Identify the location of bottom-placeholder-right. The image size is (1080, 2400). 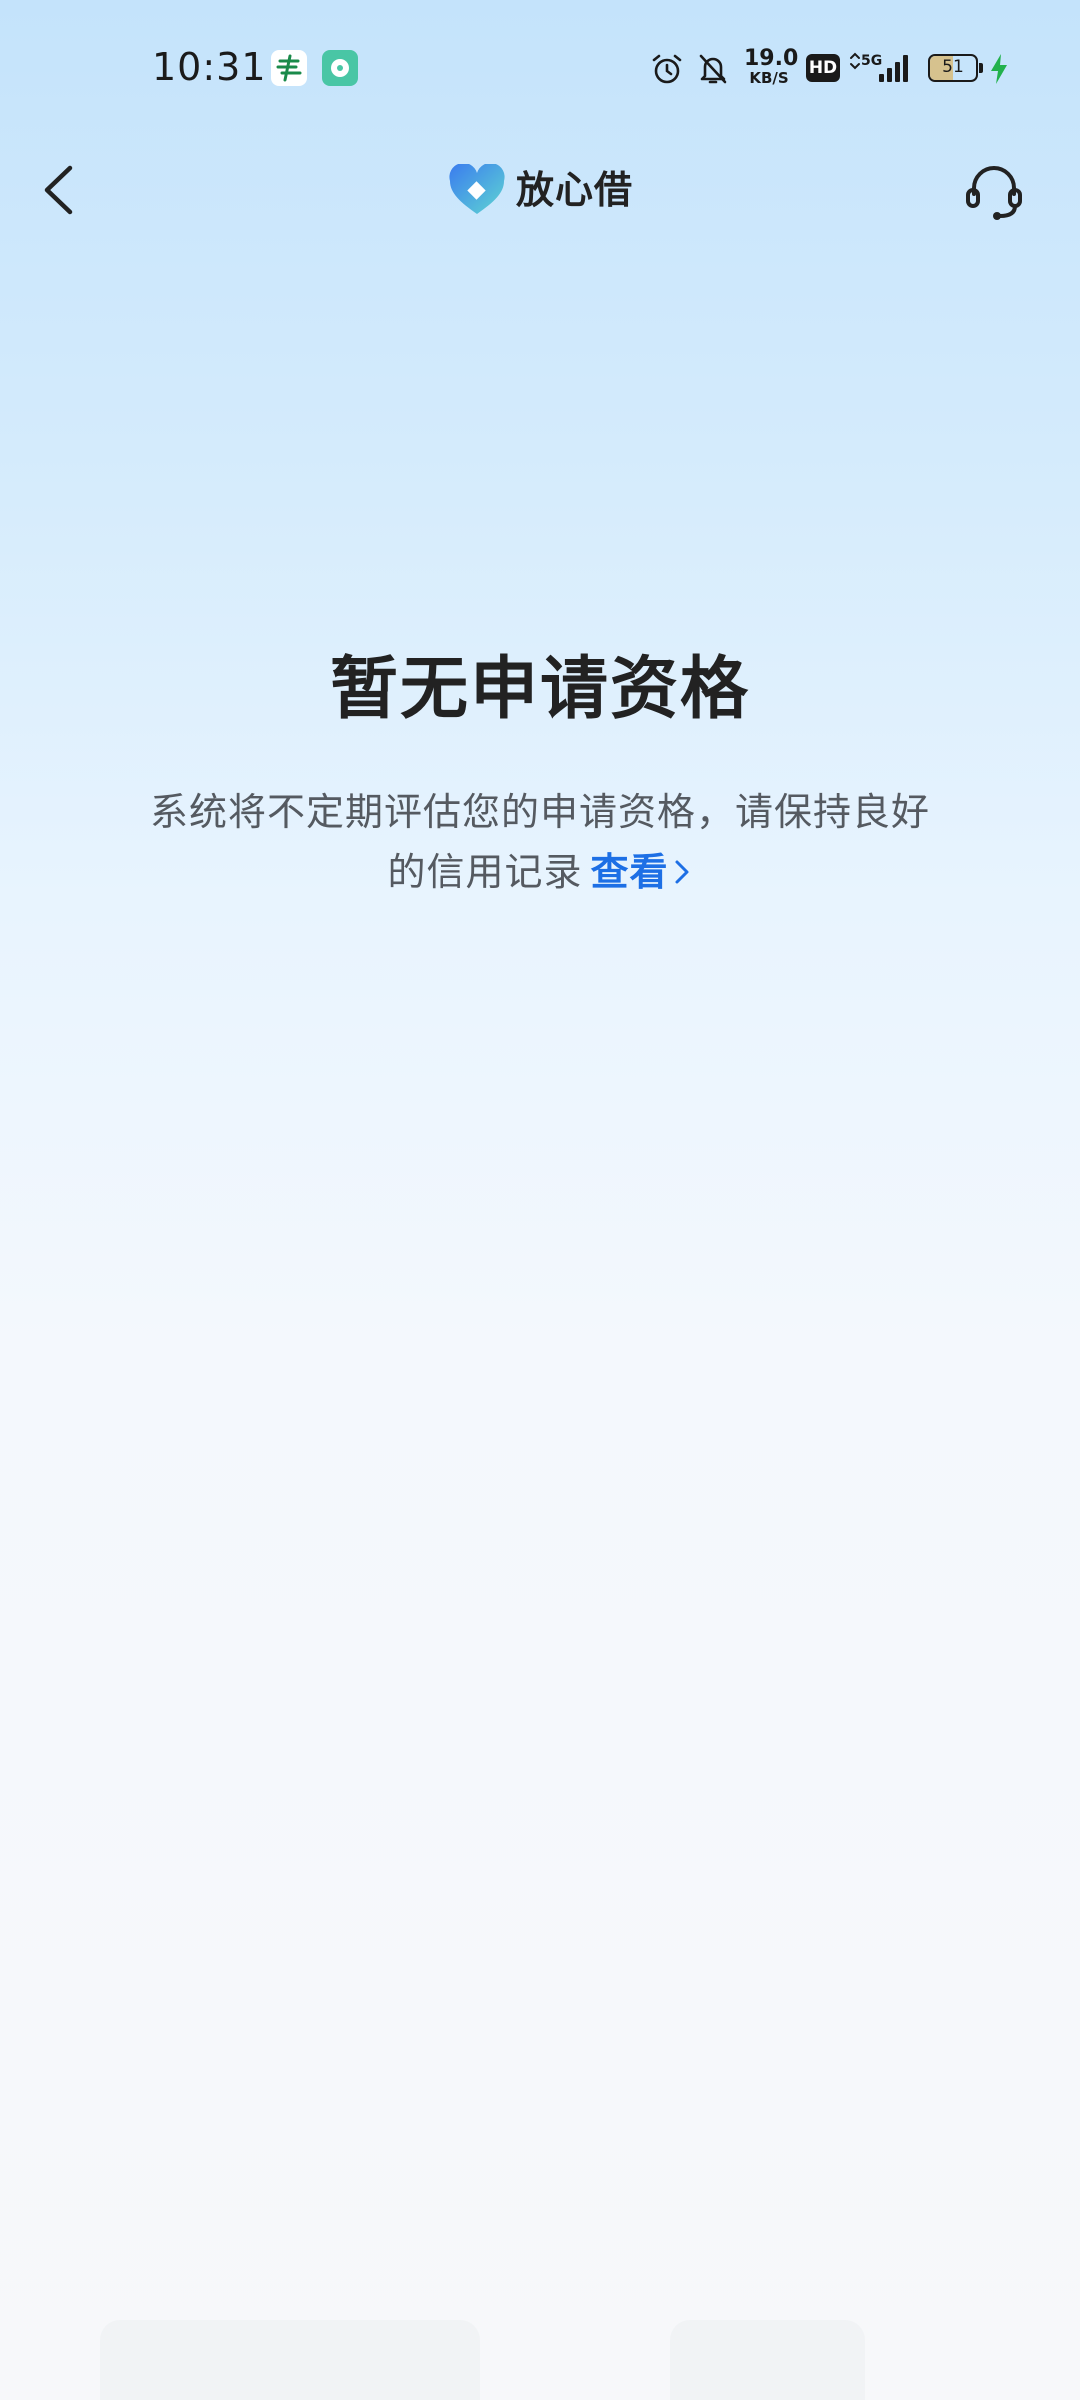
(767, 2360).